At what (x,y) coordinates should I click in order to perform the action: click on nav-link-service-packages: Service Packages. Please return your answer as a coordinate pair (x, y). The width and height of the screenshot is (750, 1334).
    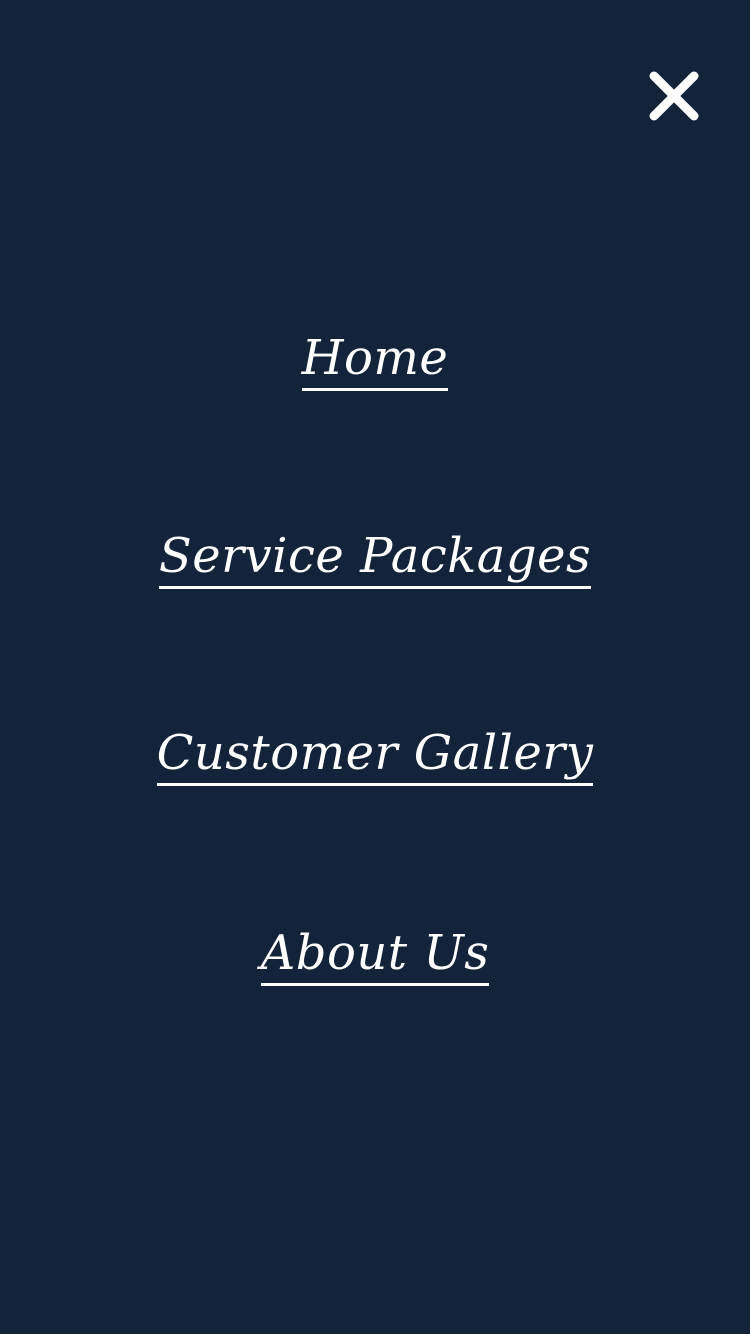
    Looking at the image, I should click on (375, 558).